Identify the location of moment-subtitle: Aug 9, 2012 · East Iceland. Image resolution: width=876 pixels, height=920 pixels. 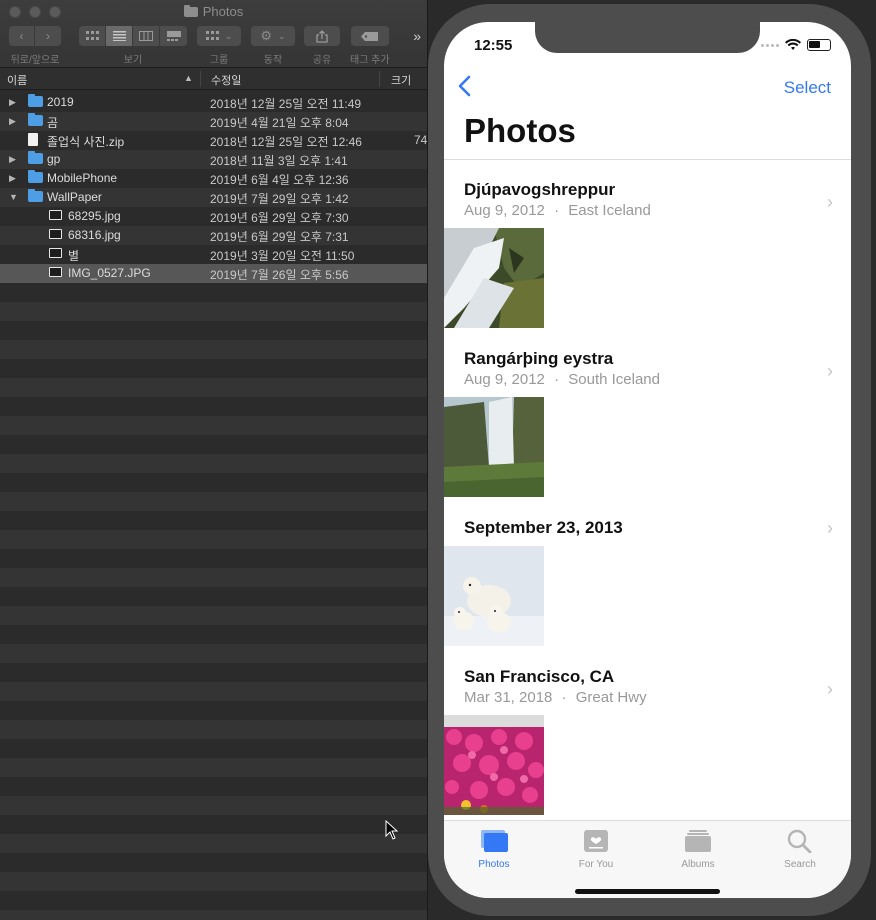
(557, 210).